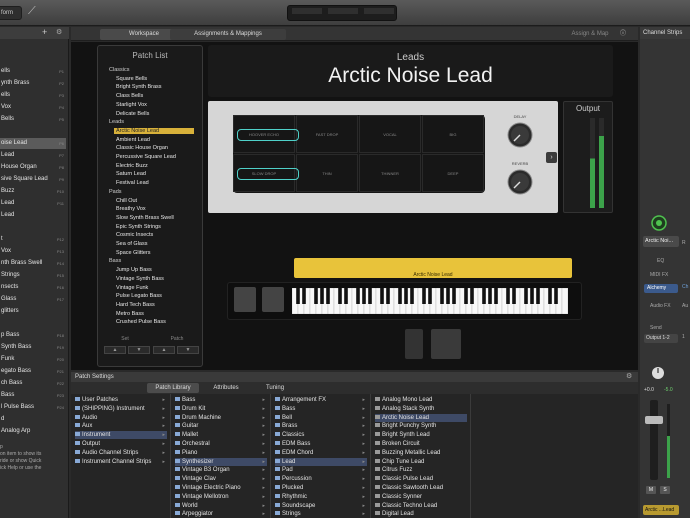 This screenshot has height=518, width=690. I want to click on instrument-slot: Alchemy, so click(661, 288).